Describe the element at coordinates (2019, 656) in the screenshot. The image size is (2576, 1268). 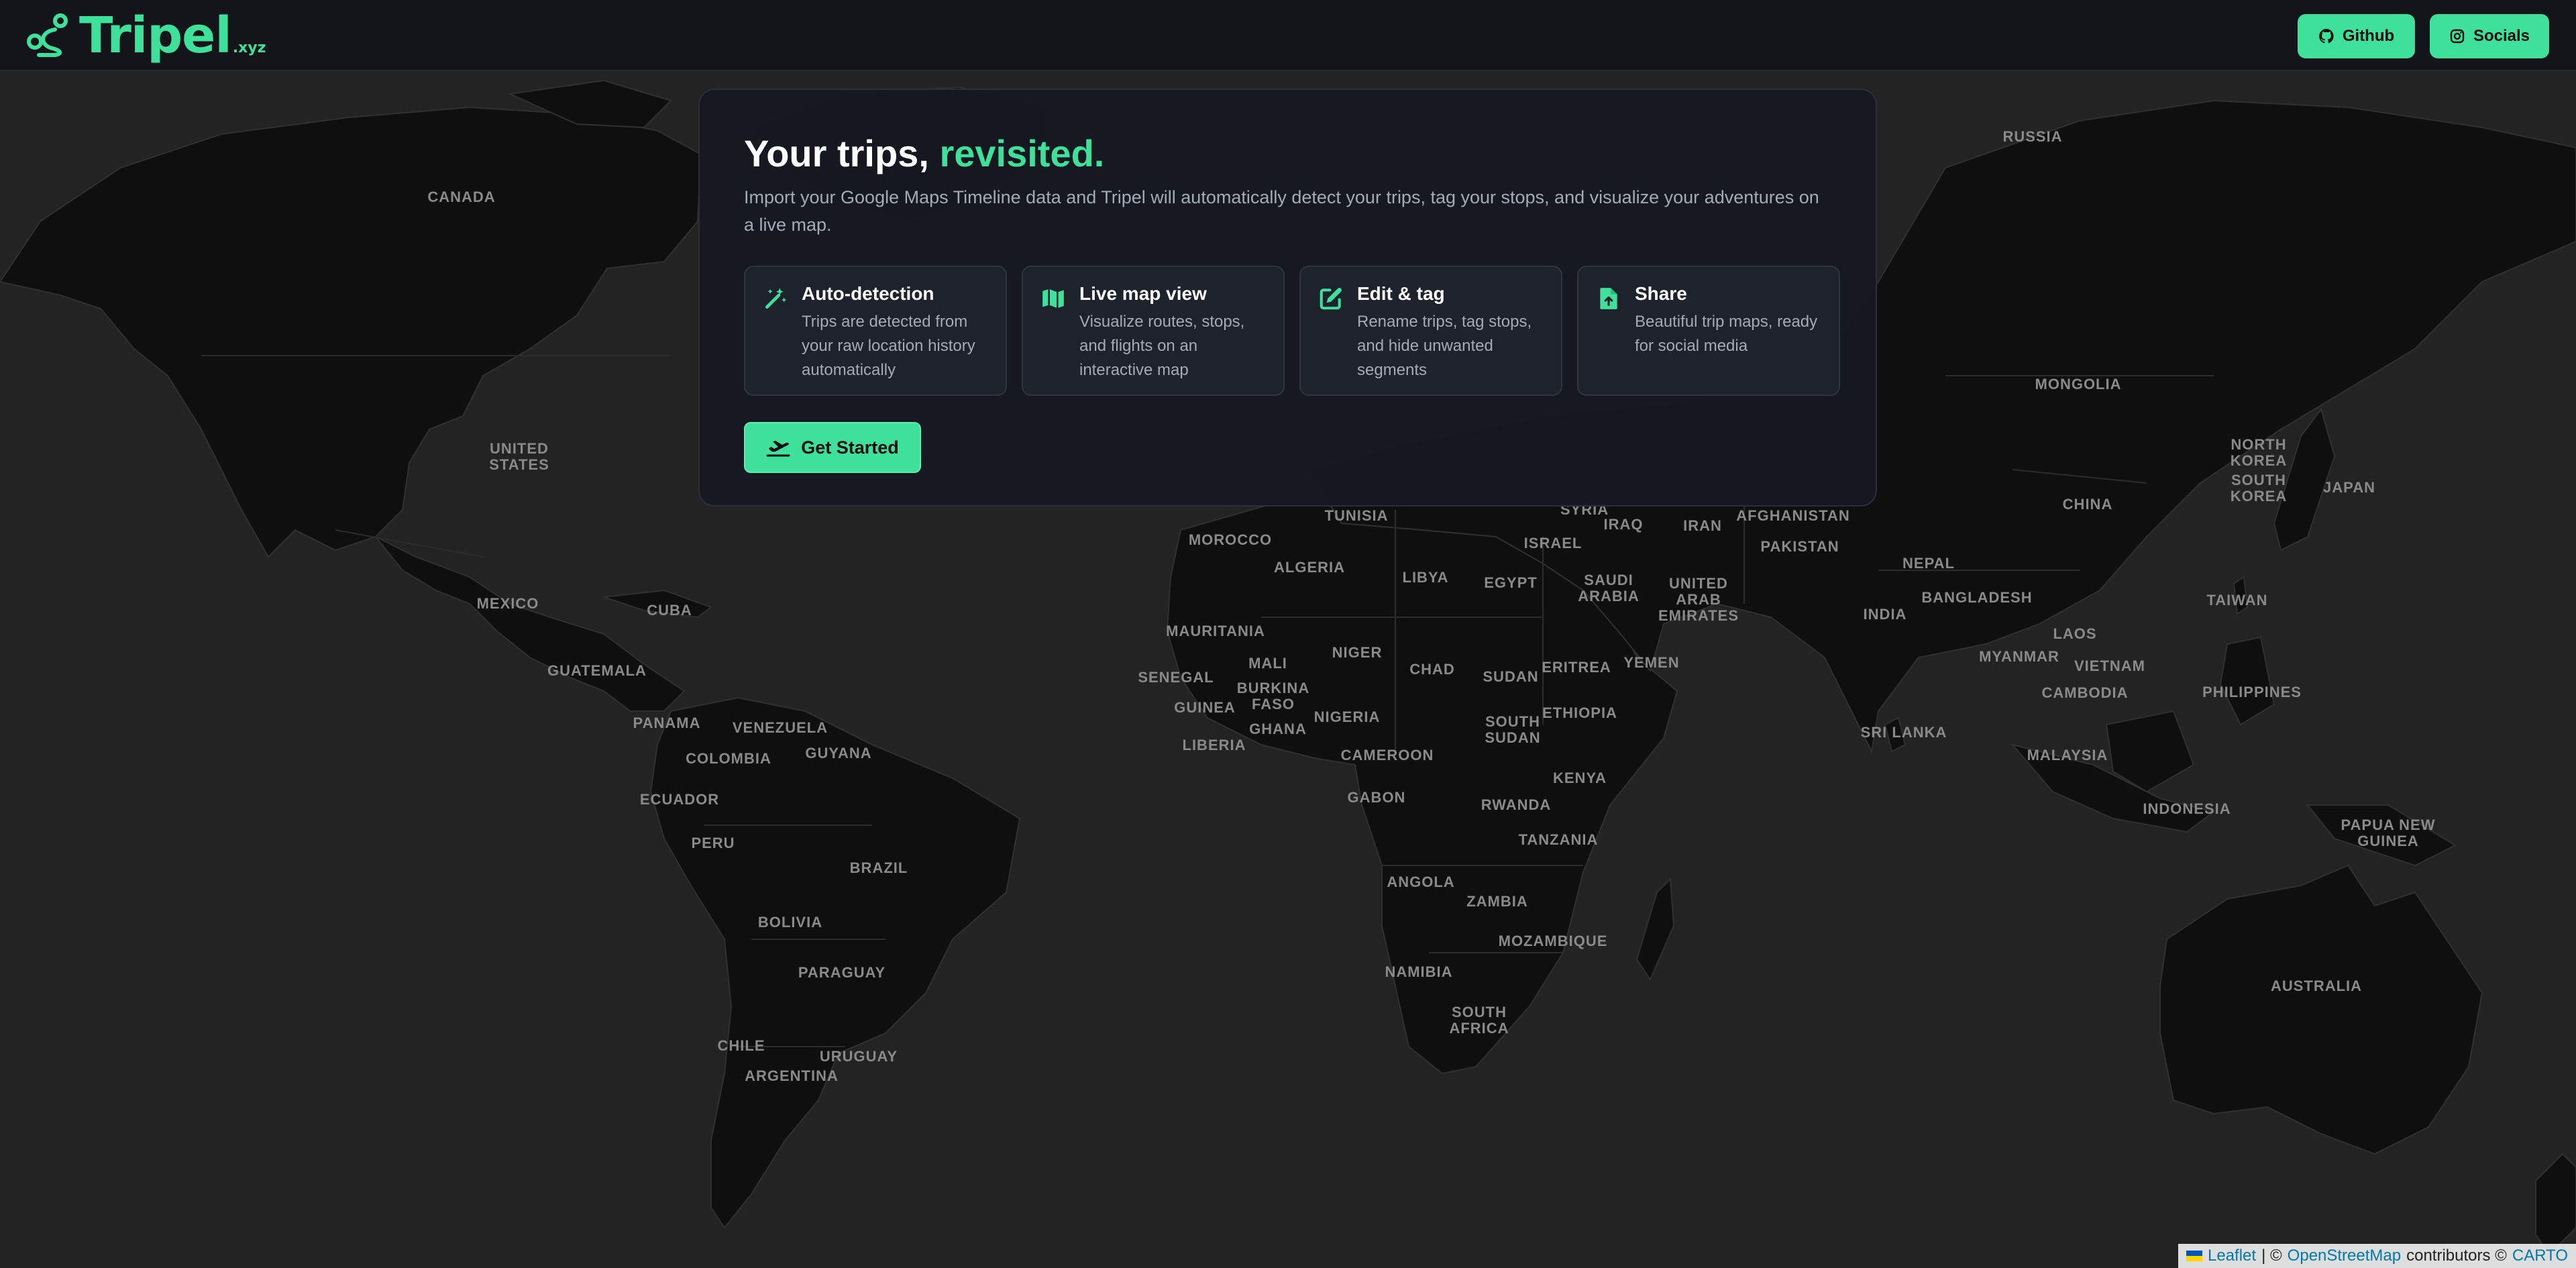
I see `map-label: MYANMAR` at that location.